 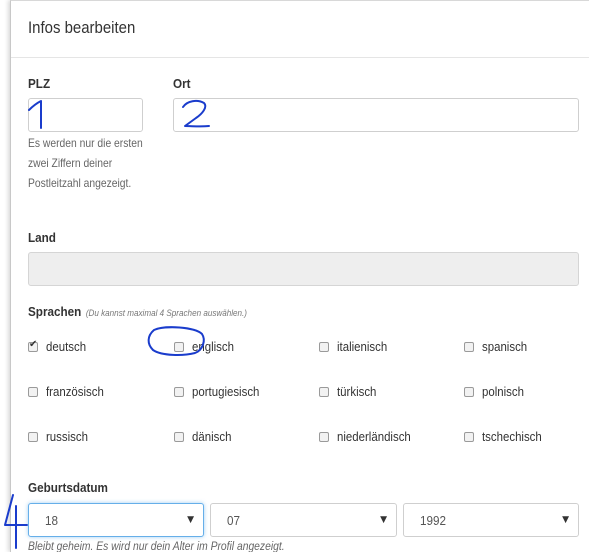 What do you see at coordinates (503, 391) in the screenshot?
I see `language-option-label: polnisch` at bounding box center [503, 391].